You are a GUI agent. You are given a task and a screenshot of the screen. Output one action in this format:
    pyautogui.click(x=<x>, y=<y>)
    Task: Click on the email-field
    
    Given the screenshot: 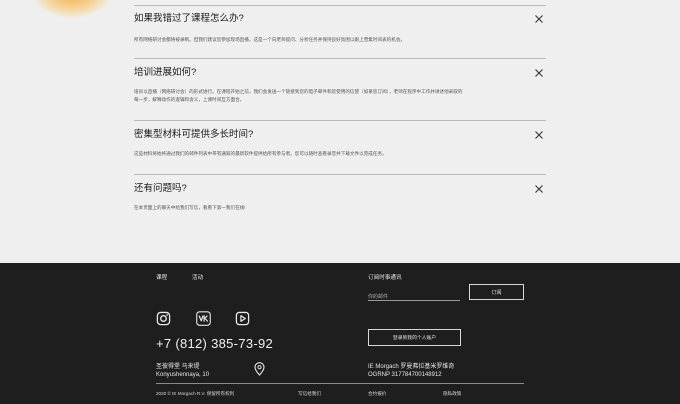 What is the action you would take?
    pyautogui.click(x=414, y=297)
    